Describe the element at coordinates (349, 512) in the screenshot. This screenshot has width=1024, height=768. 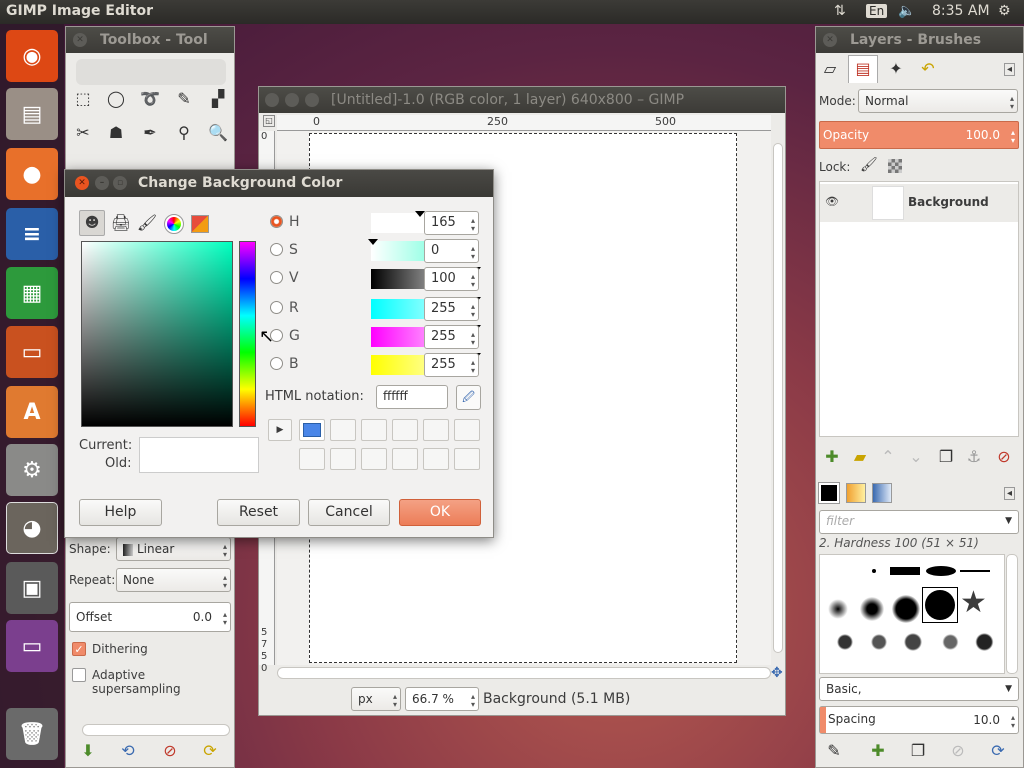
I see `cancel-button: Cancel` at that location.